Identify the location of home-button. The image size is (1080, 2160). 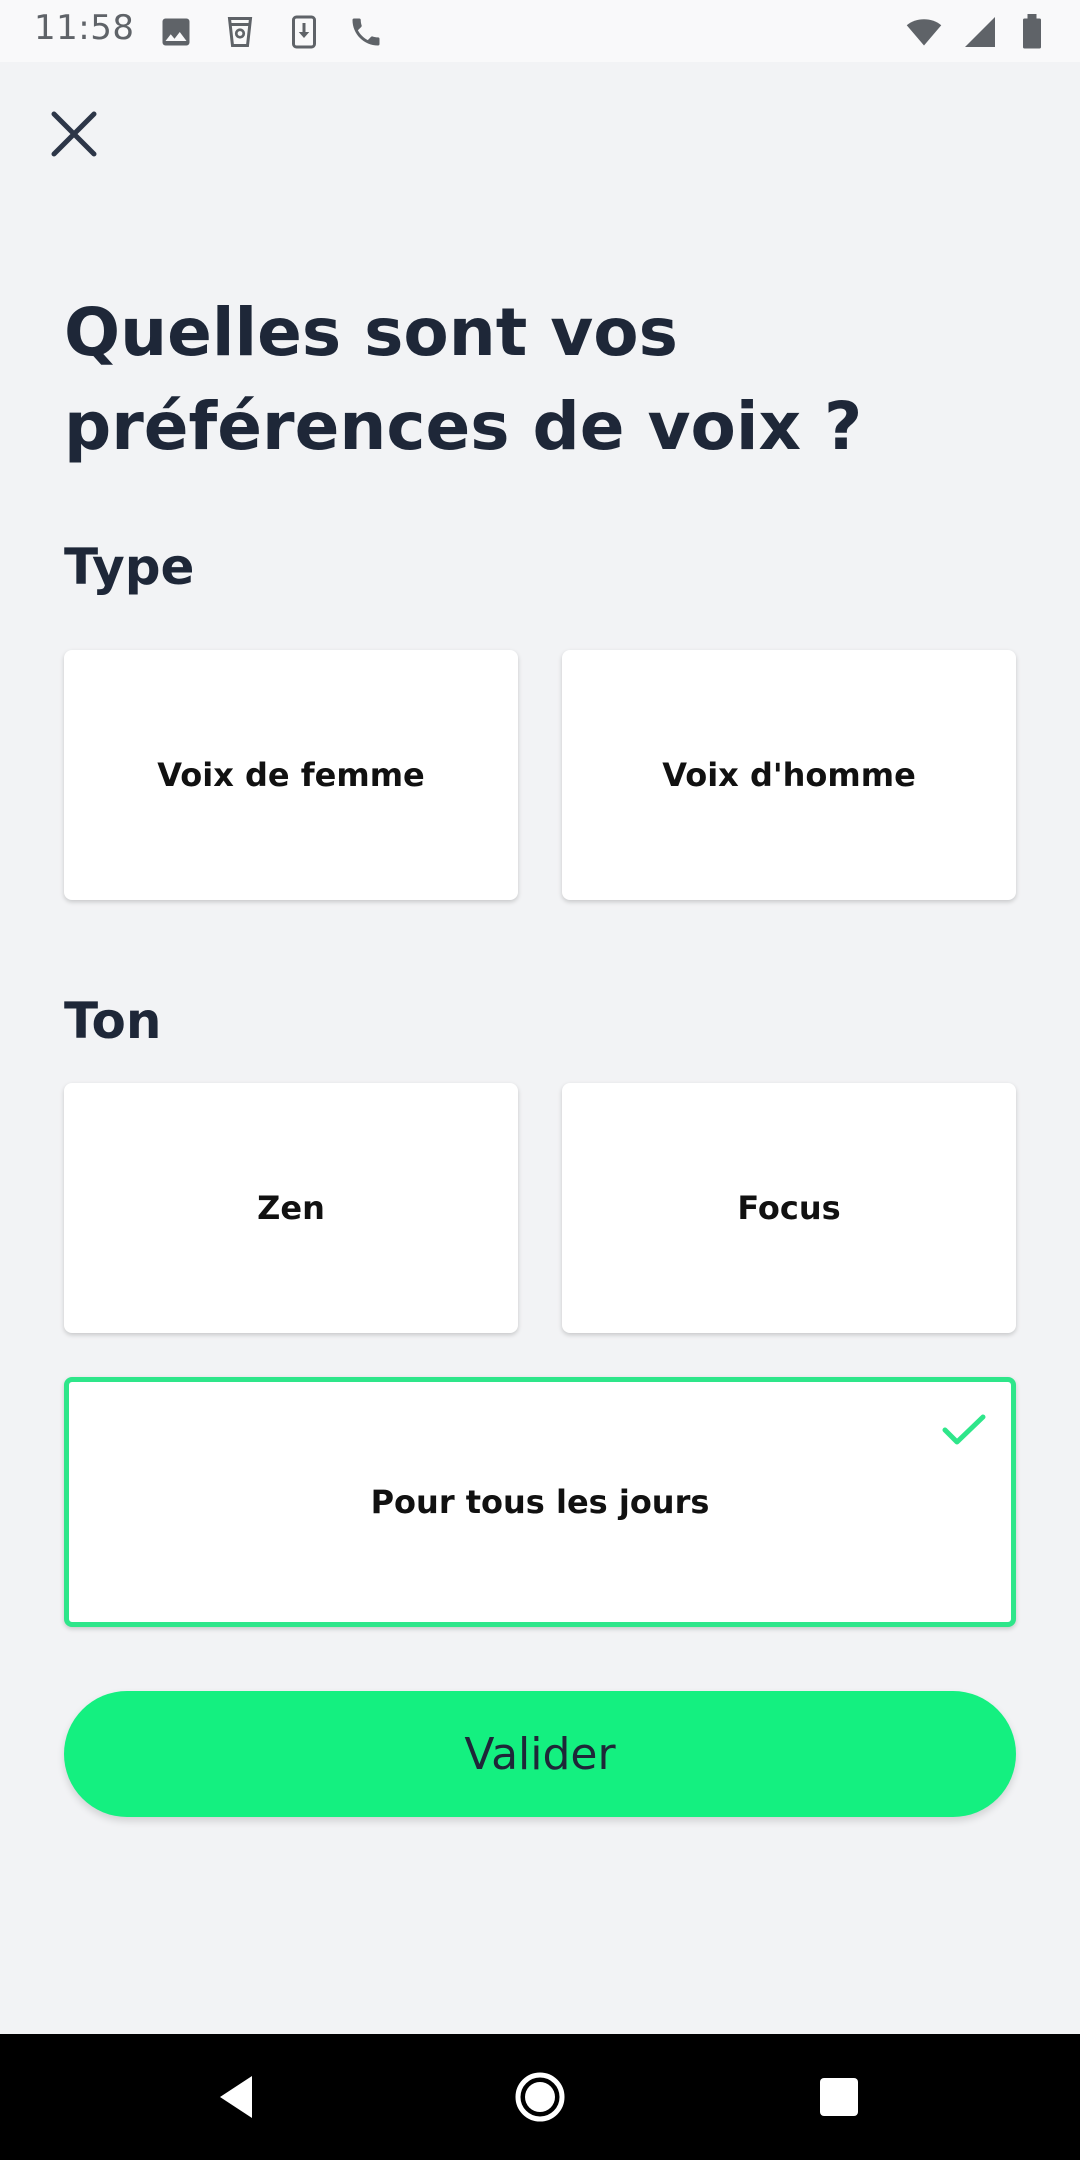
(540, 2097).